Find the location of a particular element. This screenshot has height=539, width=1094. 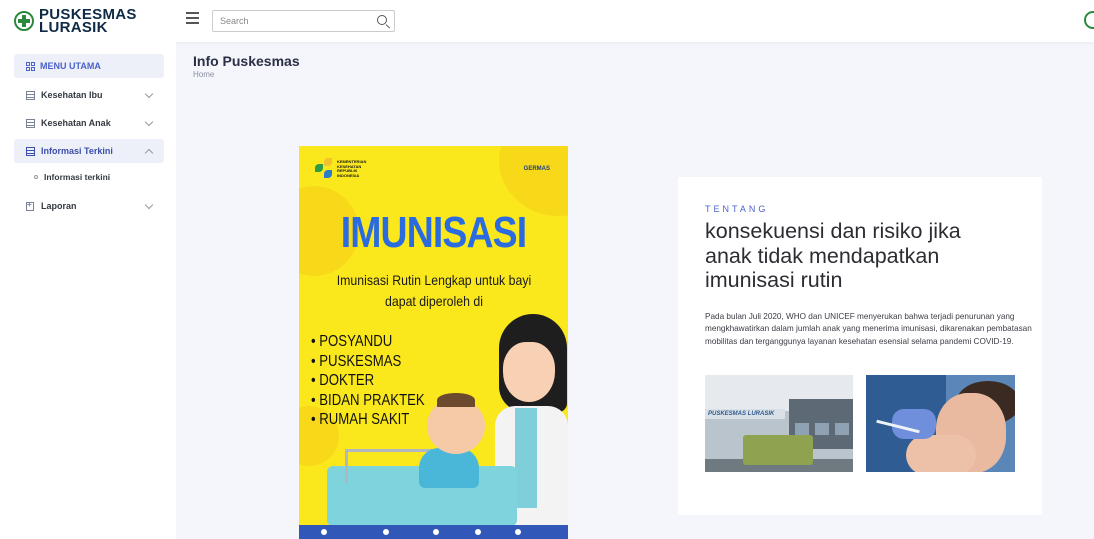

app-logo: PUSKESMAS LURASIK is located at coordinates (75, 21).